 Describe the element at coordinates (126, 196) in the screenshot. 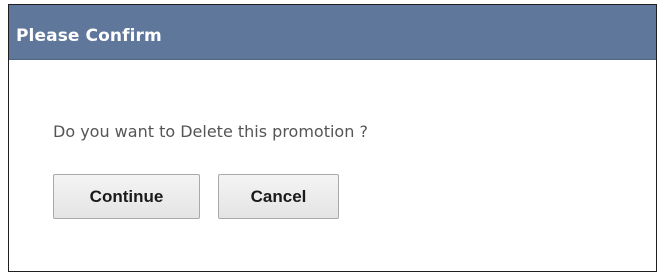

I see `continue-button: Continue` at that location.